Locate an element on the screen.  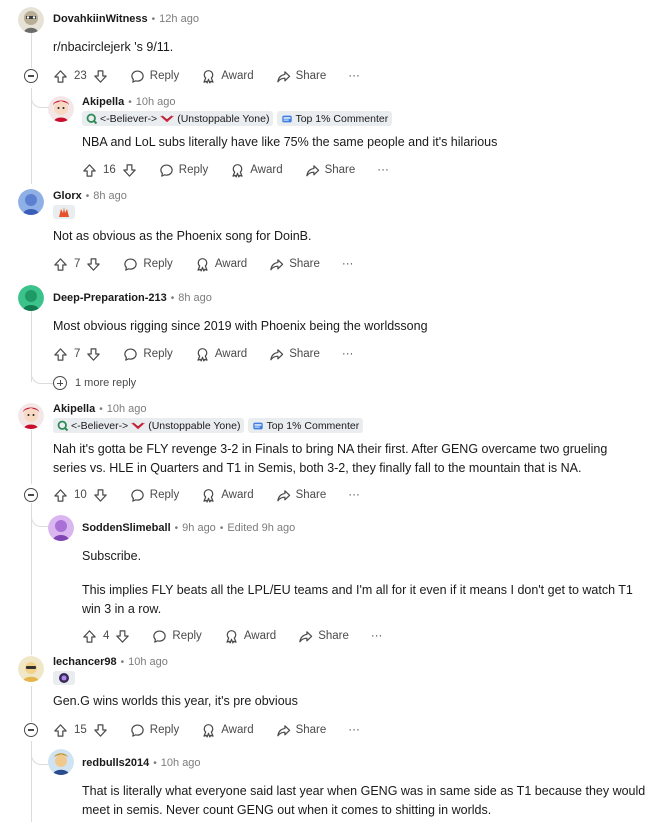
timestamp: 8h ago is located at coordinates (110, 196).